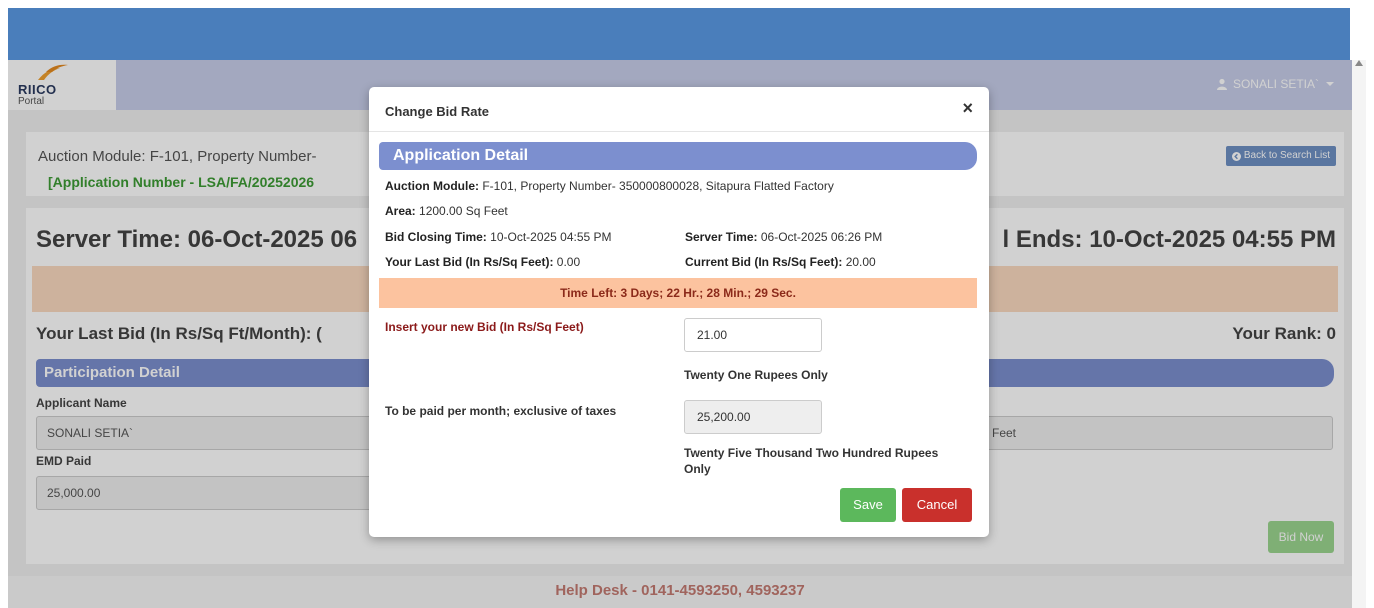  Describe the element at coordinates (436, 237) in the screenshot. I see `bid-closing-label: Bid Closing Time:` at that location.